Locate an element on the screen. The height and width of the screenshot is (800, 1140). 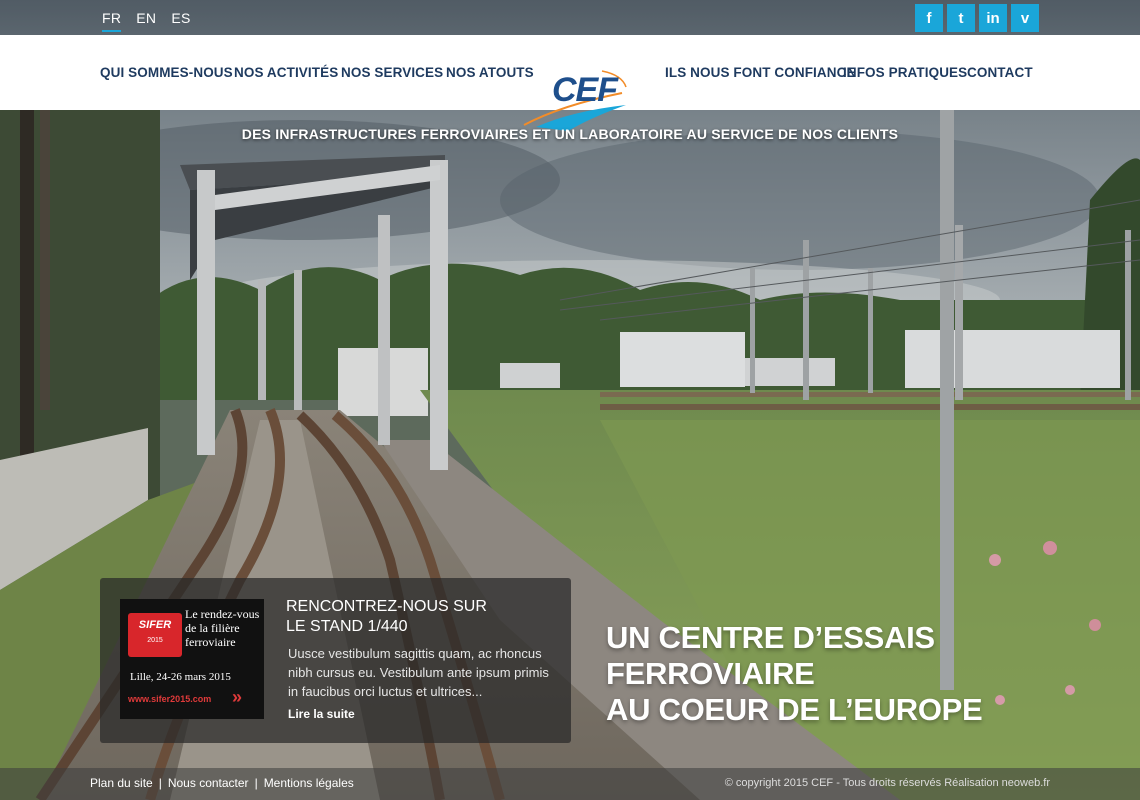
news-title-line2: LE STAND 1/440 is located at coordinates (347, 626).